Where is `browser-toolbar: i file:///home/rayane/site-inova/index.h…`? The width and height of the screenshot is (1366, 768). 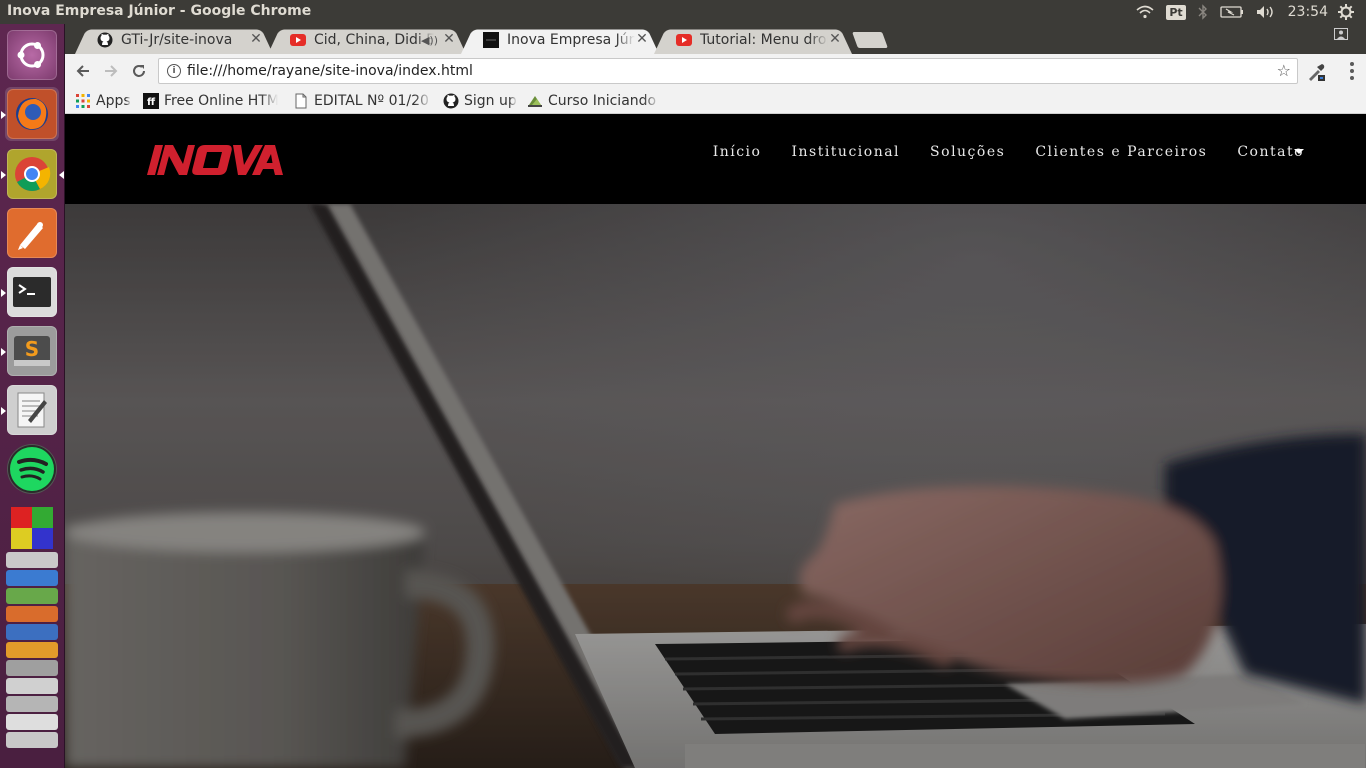 browser-toolbar: i file:///home/rayane/site-inova/index.h… is located at coordinates (715, 71).